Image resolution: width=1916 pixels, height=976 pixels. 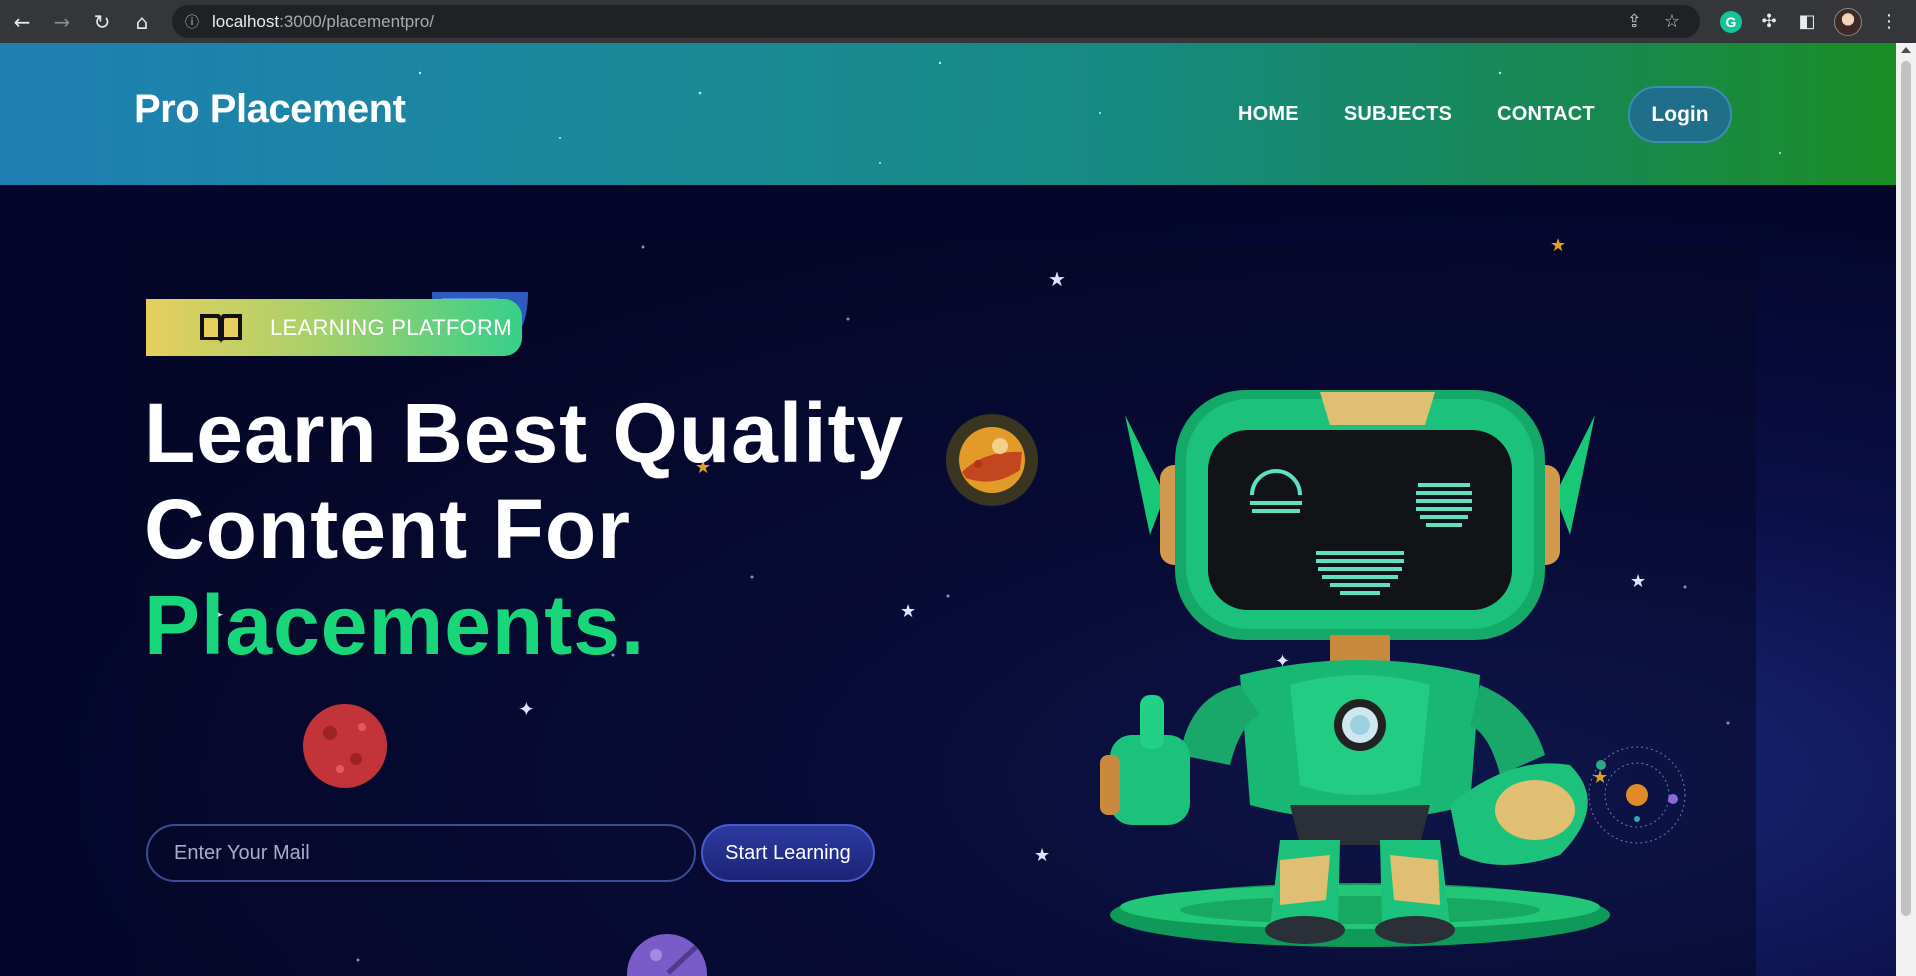 I want to click on headline-line-2: Content For, so click(x=387, y=529).